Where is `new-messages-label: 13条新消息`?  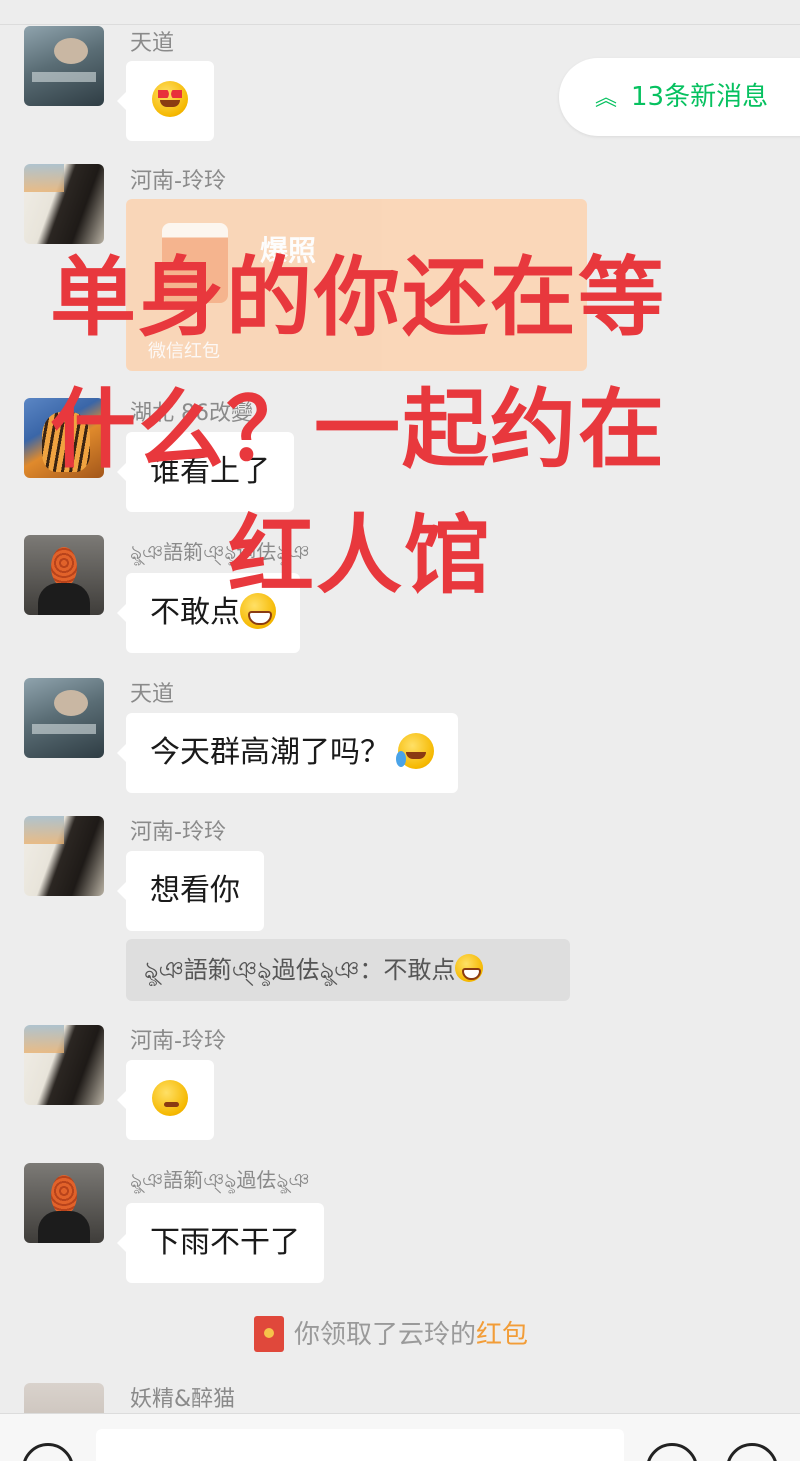
new-messages-label: 13条新消息 is located at coordinates (700, 97).